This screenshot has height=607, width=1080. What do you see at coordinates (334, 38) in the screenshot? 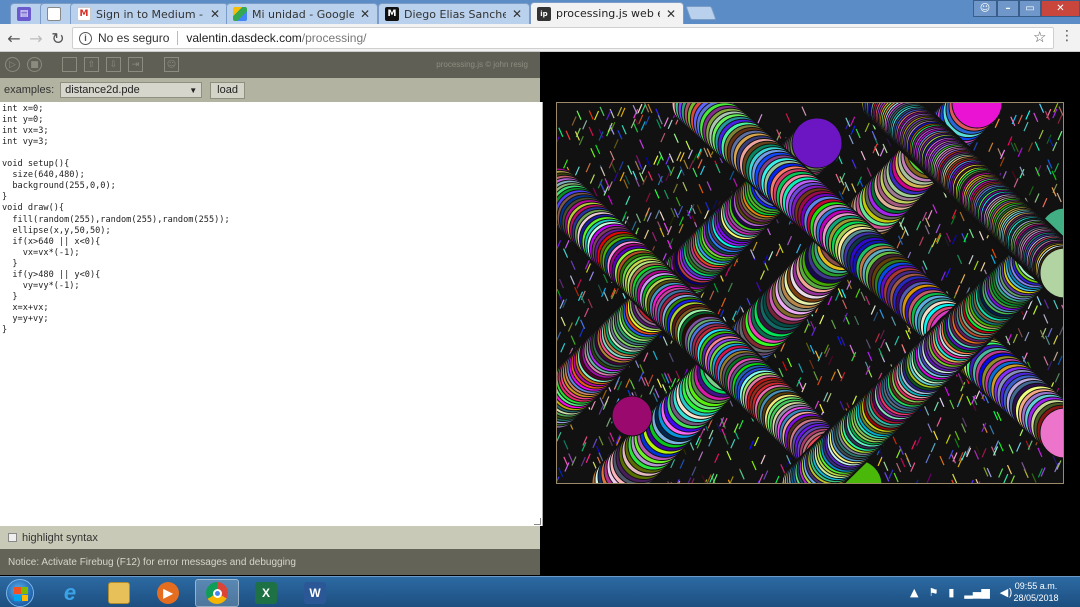
I see `url-path: /processing/` at bounding box center [334, 38].